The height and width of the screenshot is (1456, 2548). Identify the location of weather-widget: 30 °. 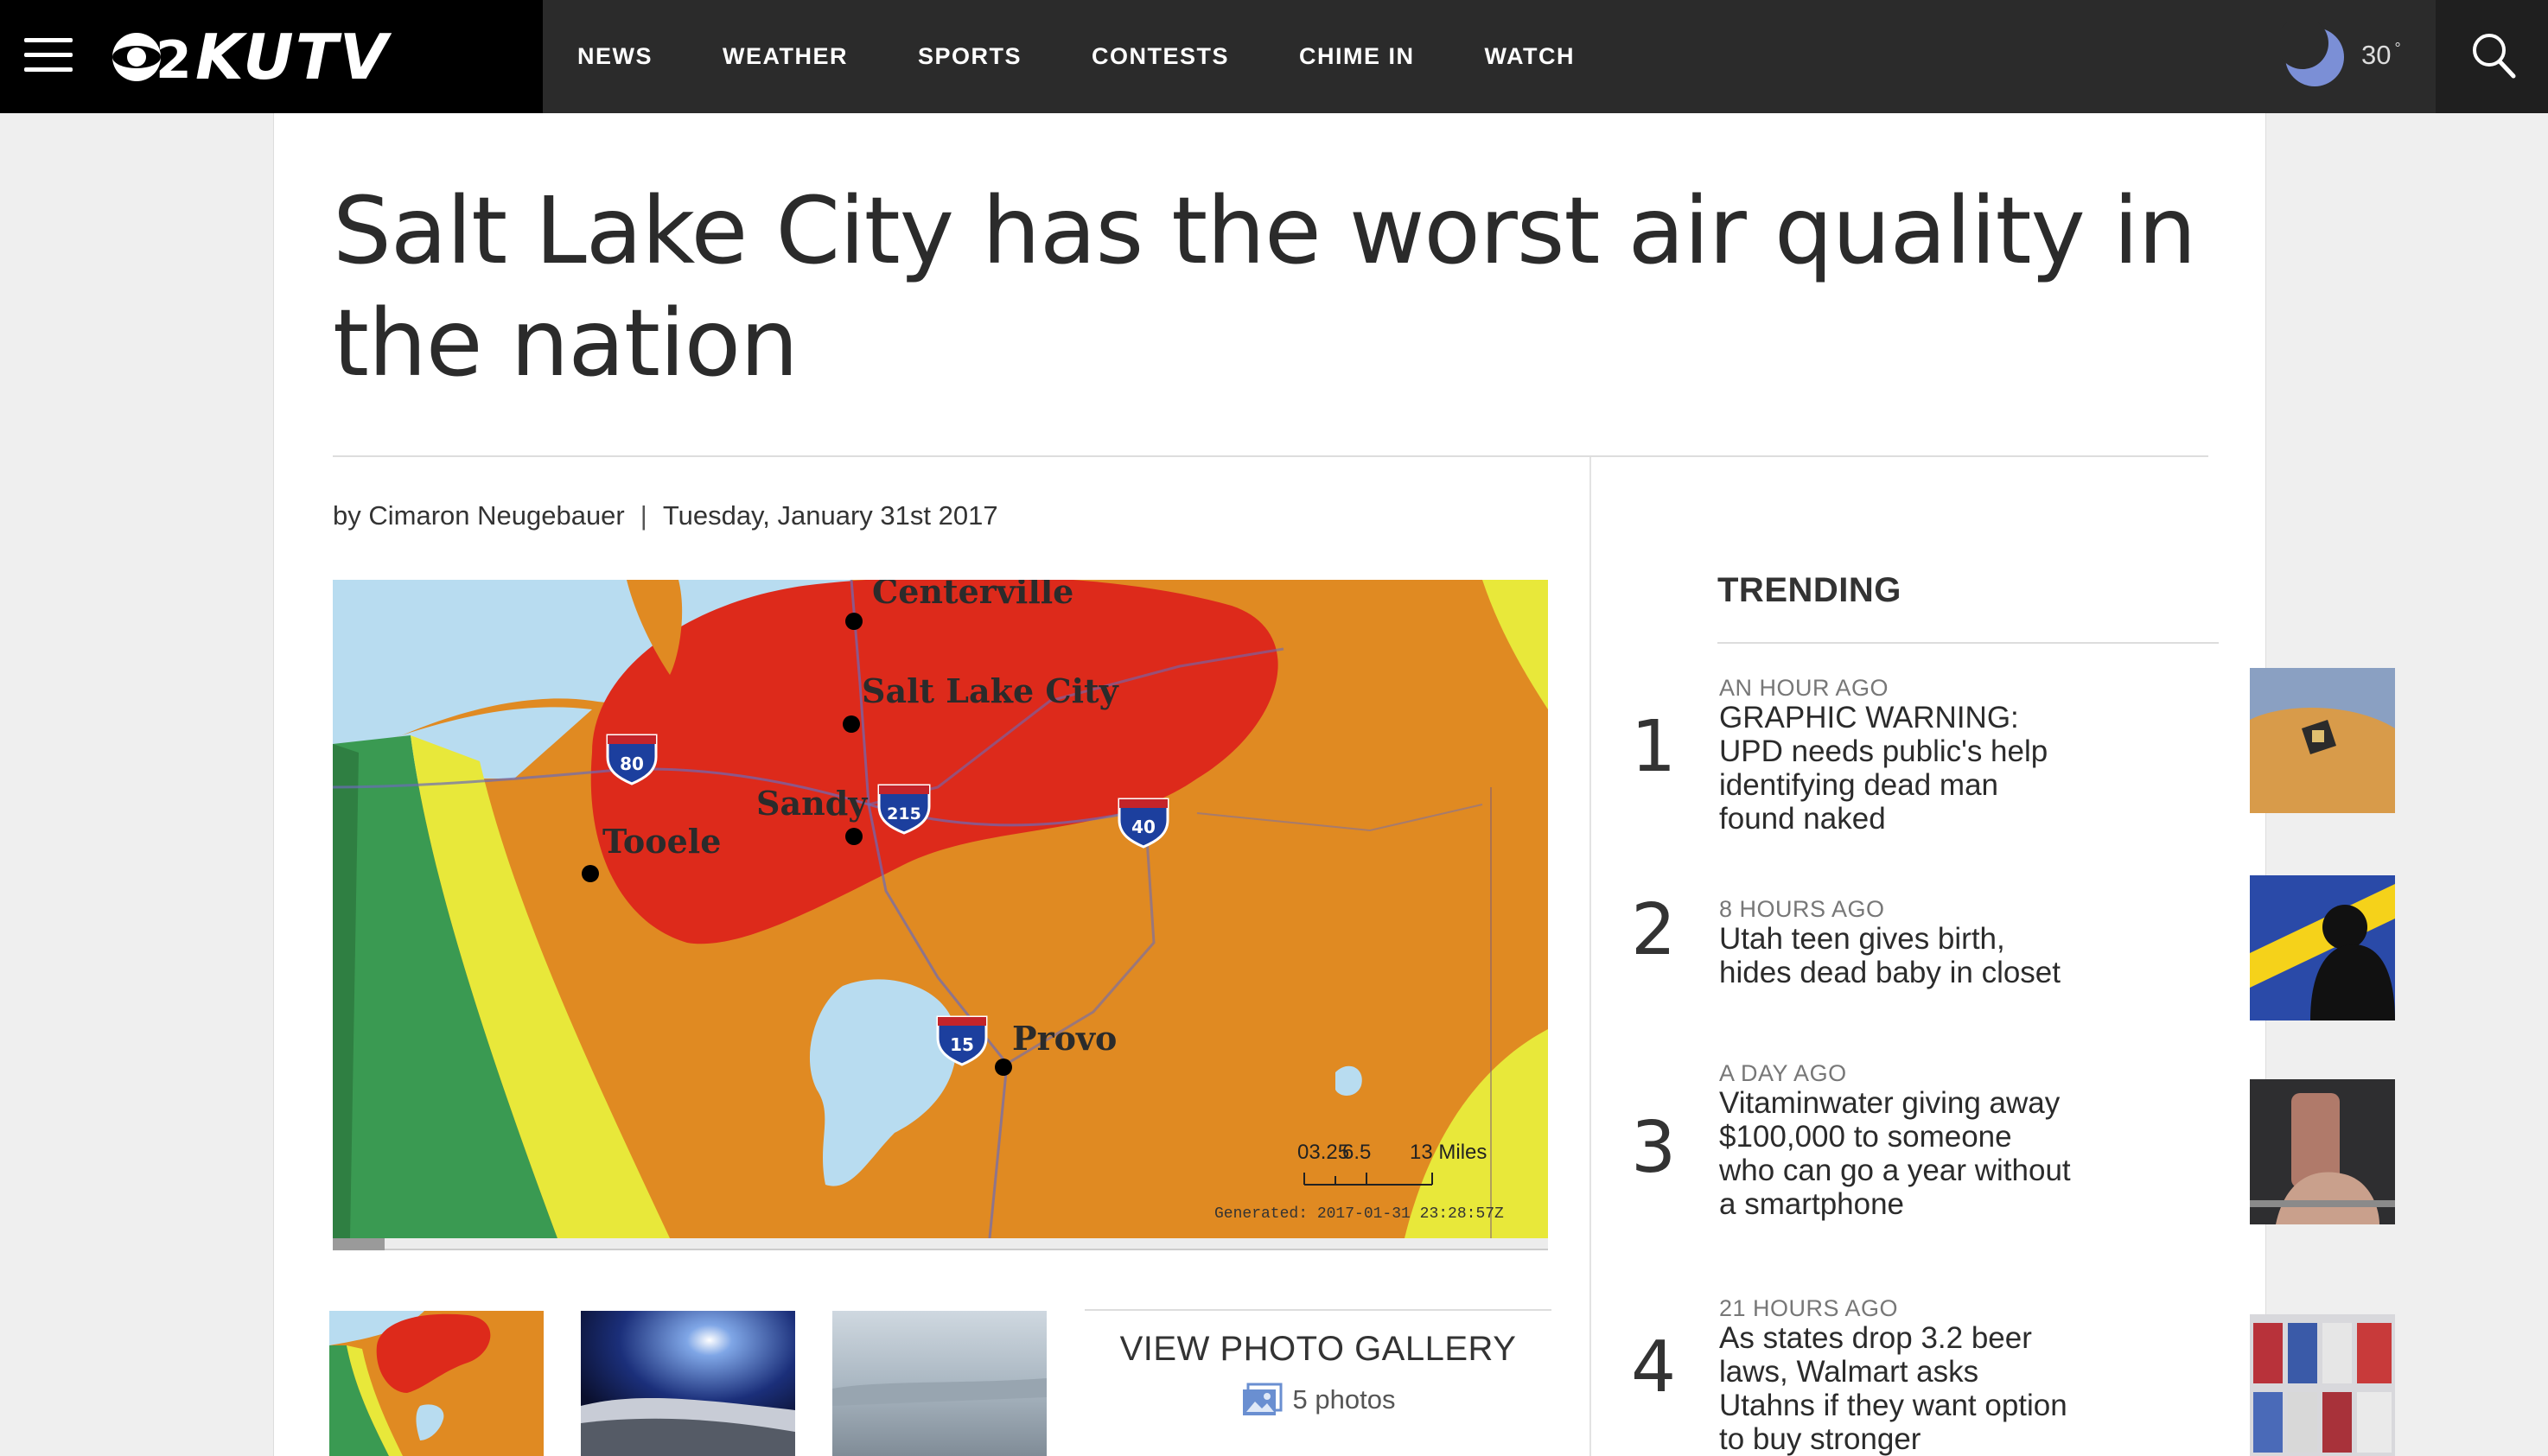
(2341, 56).